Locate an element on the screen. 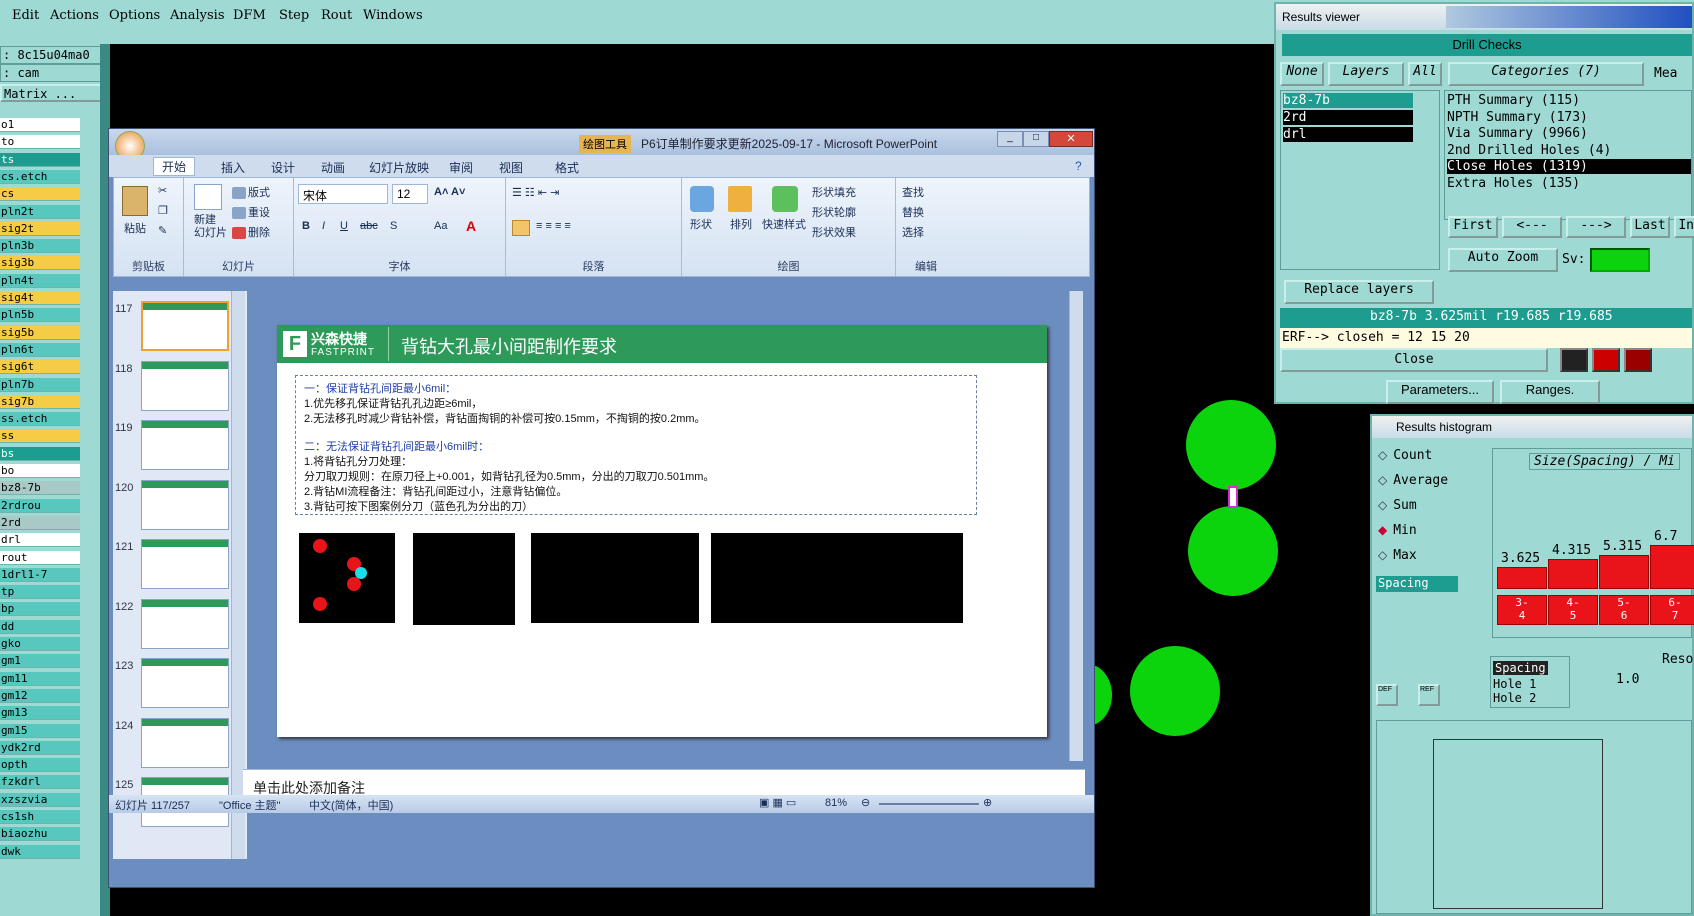 Image resolution: width=1694 pixels, height=916 pixels. layer-row: pln5b is located at coordinates (40, 315).